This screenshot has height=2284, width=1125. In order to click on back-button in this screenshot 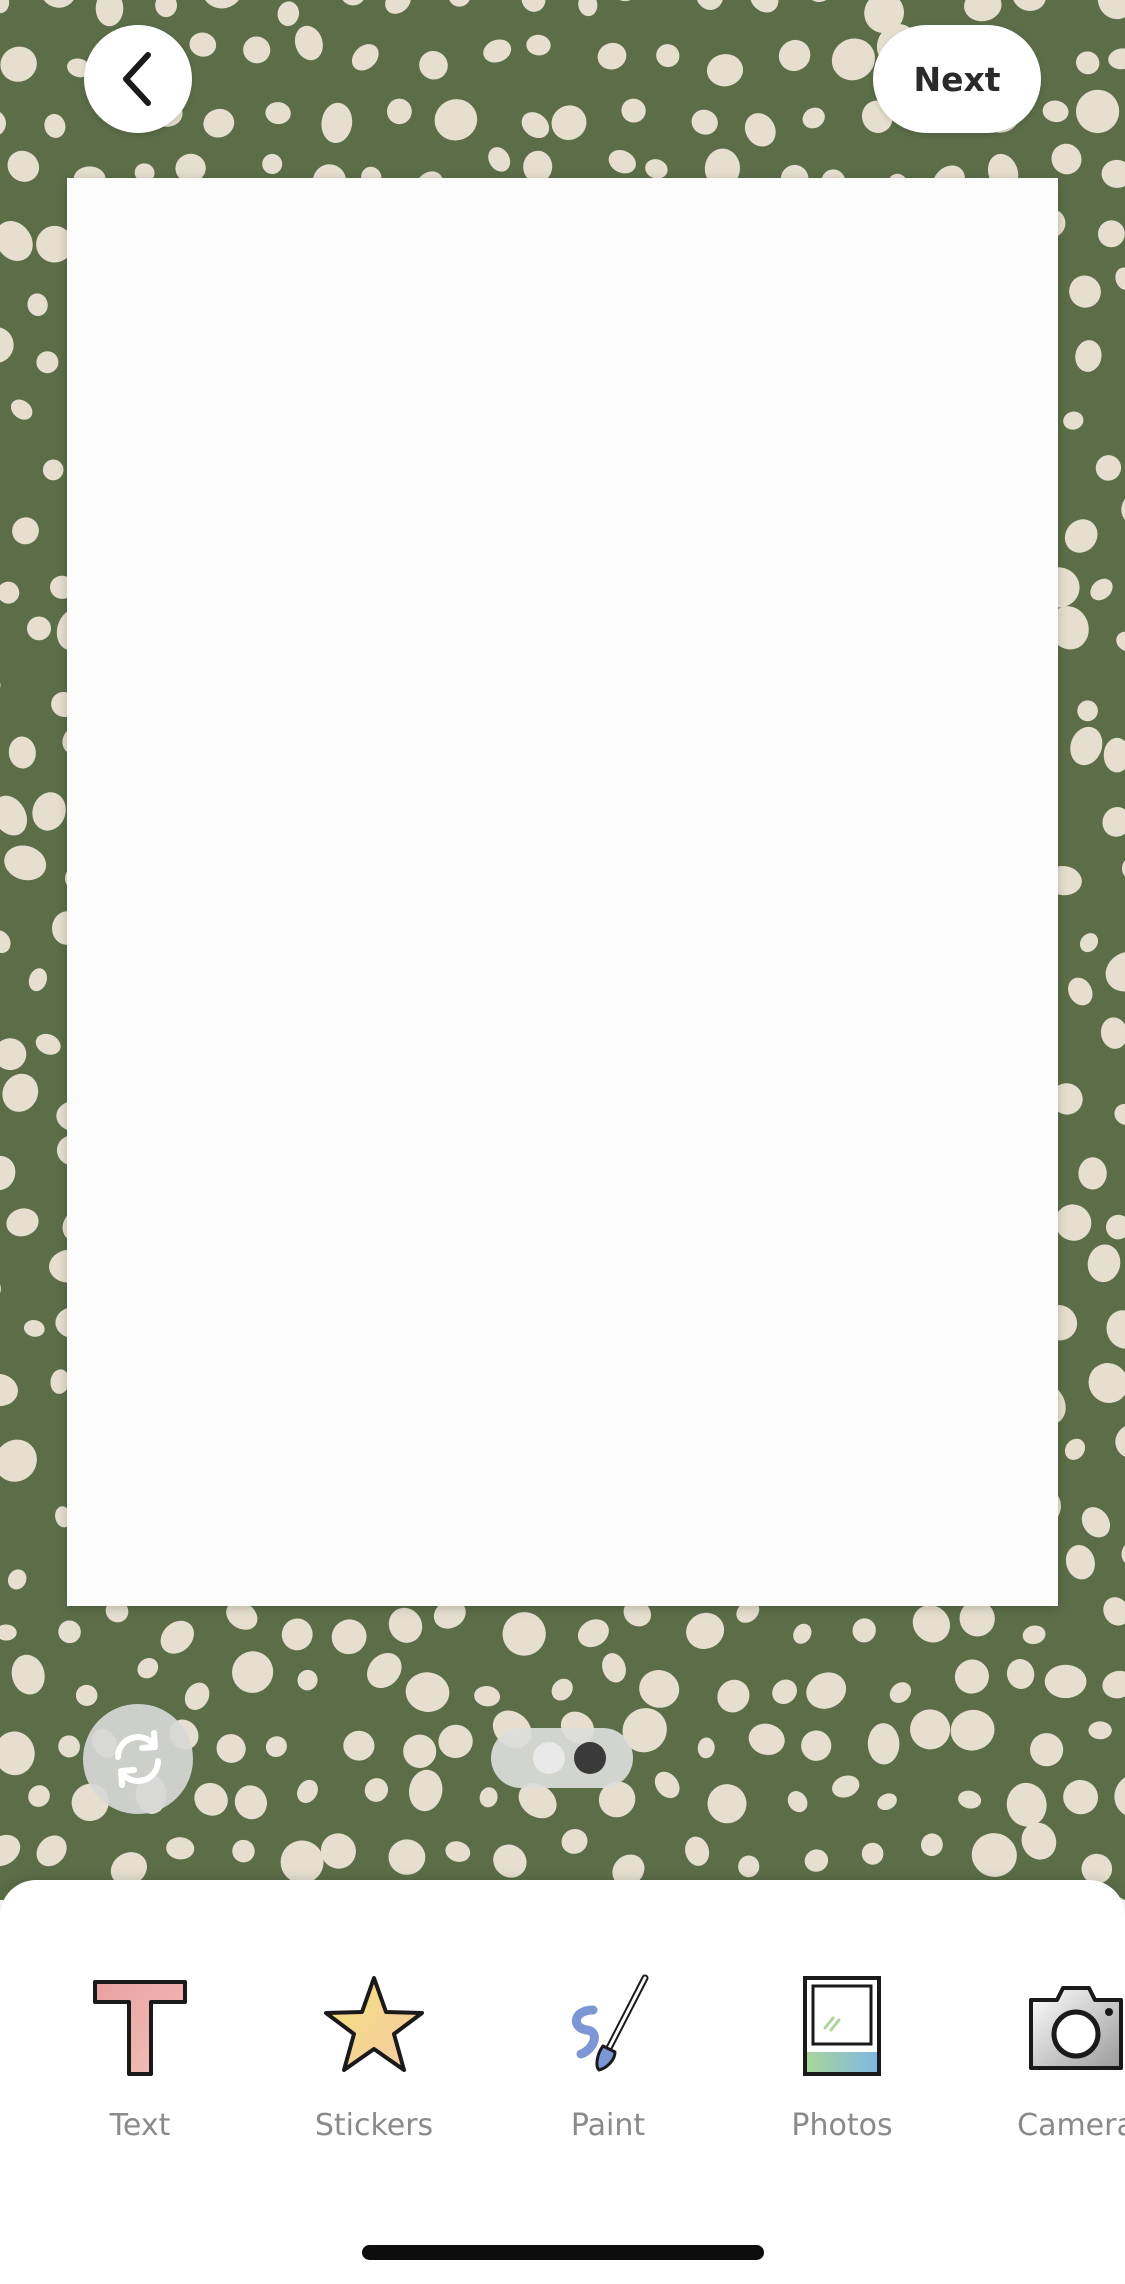, I will do `click(138, 79)`.